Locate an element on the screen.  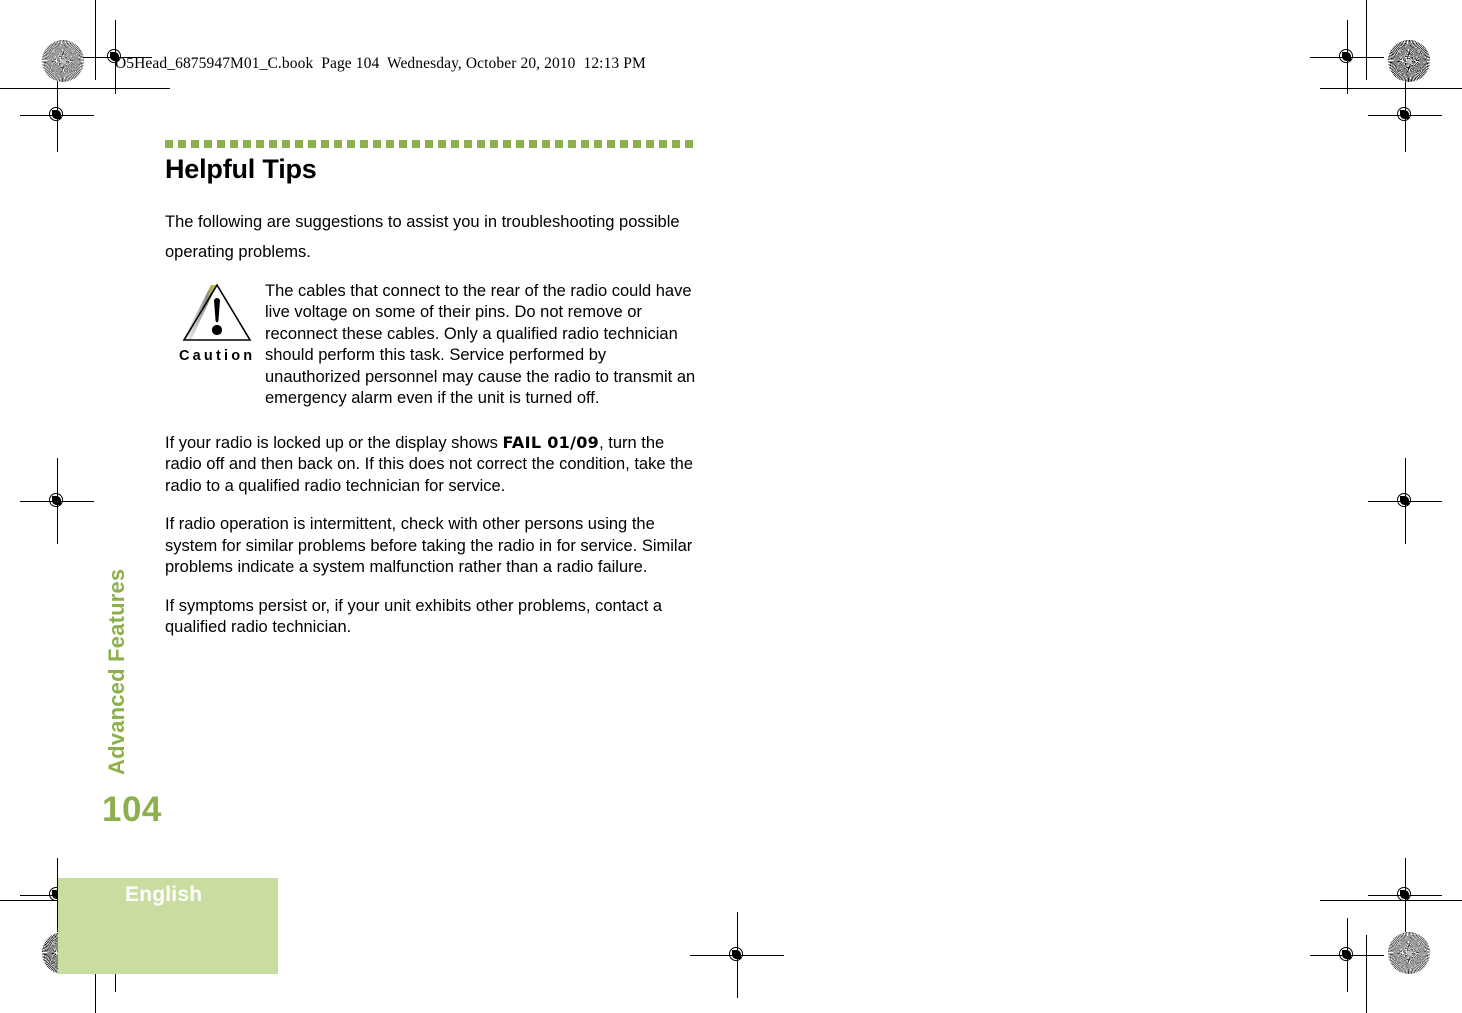
page-title: Helpful Tips is located at coordinates (241, 169).